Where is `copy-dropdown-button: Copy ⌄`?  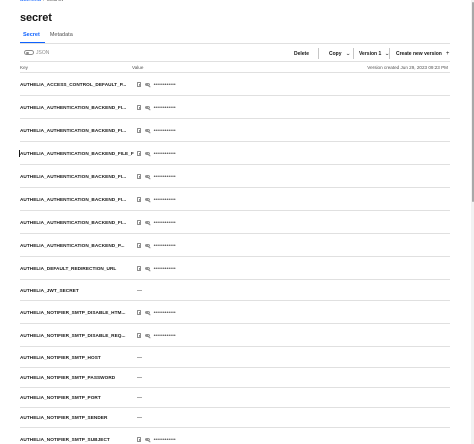
copy-dropdown-button: Copy ⌄ is located at coordinates (339, 54).